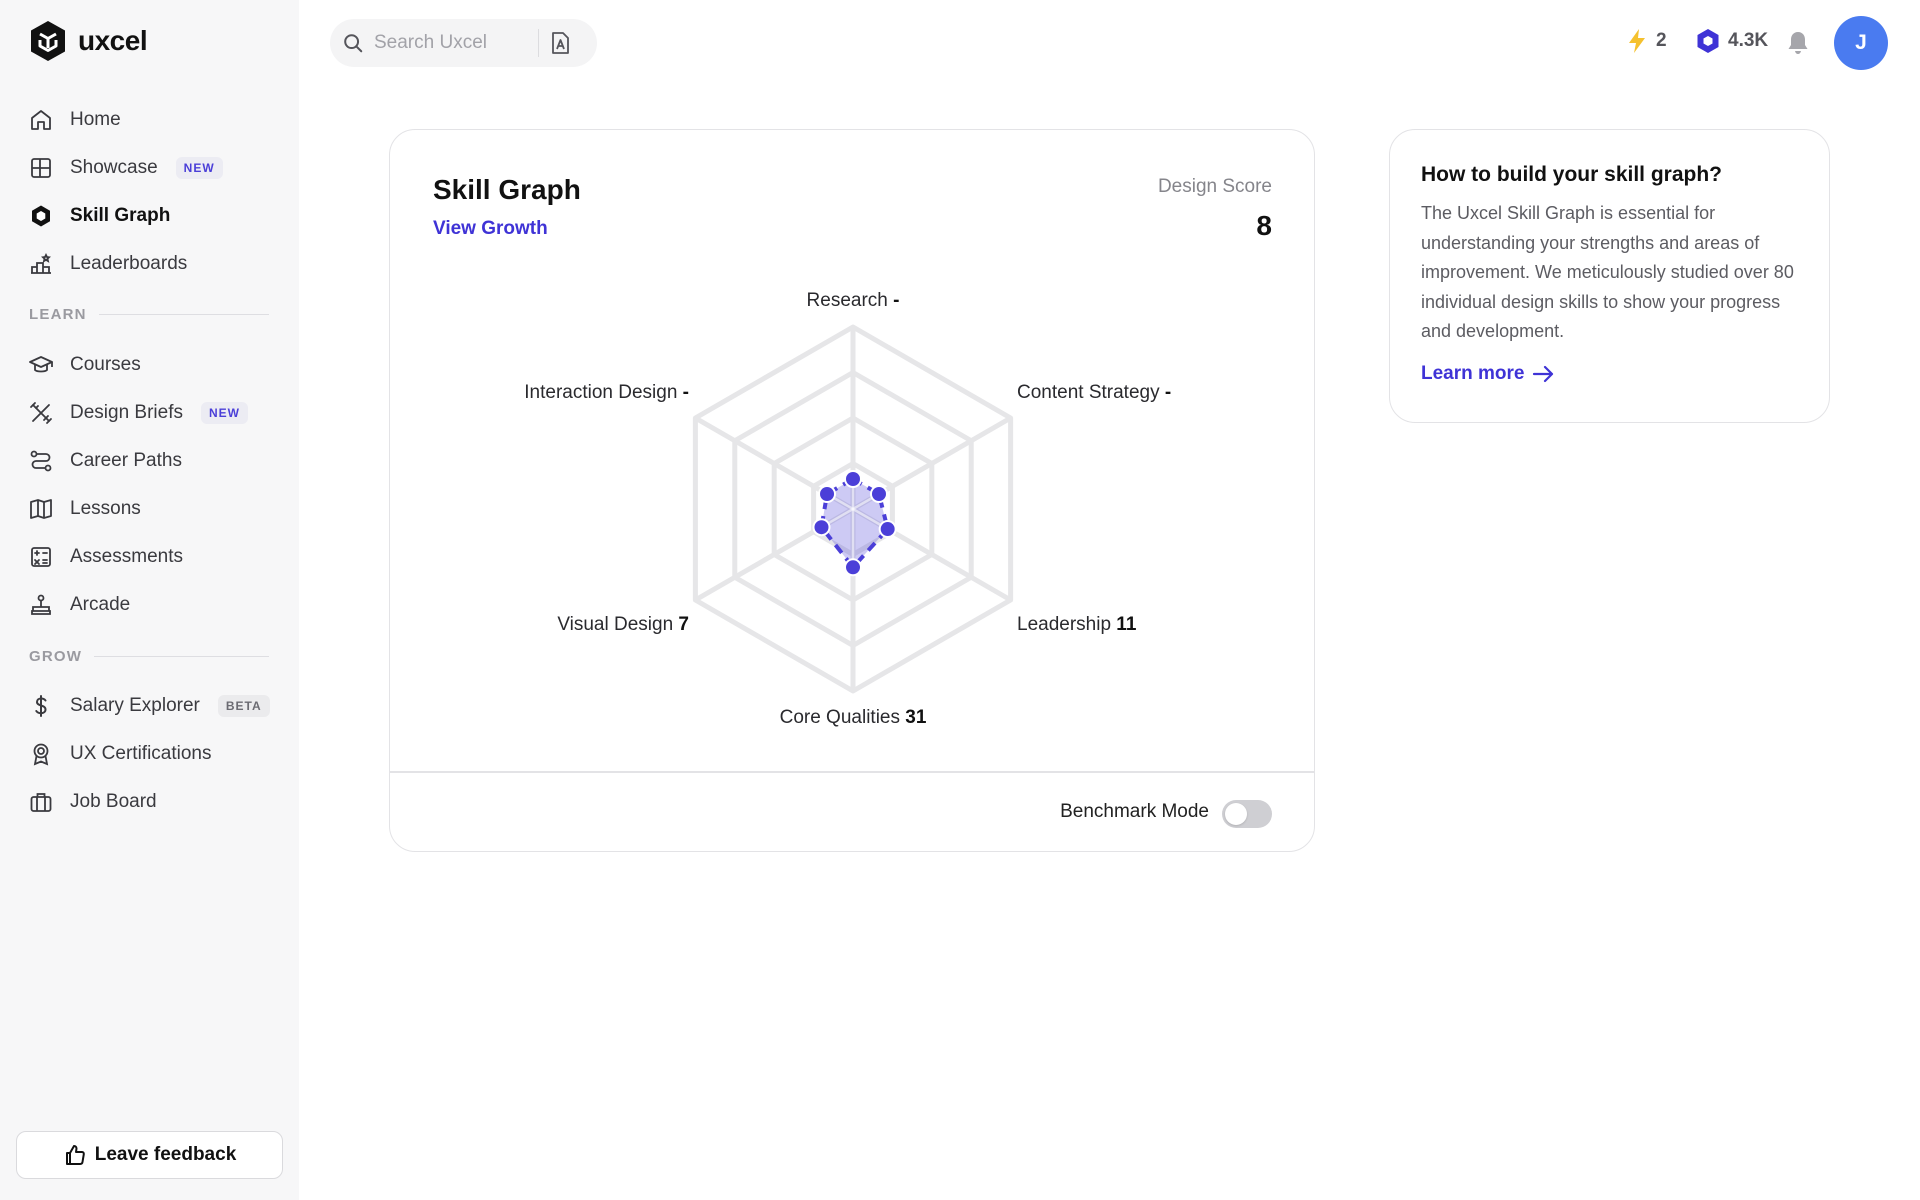  I want to click on radar-axis-label: Leadership 11, so click(1077, 624).